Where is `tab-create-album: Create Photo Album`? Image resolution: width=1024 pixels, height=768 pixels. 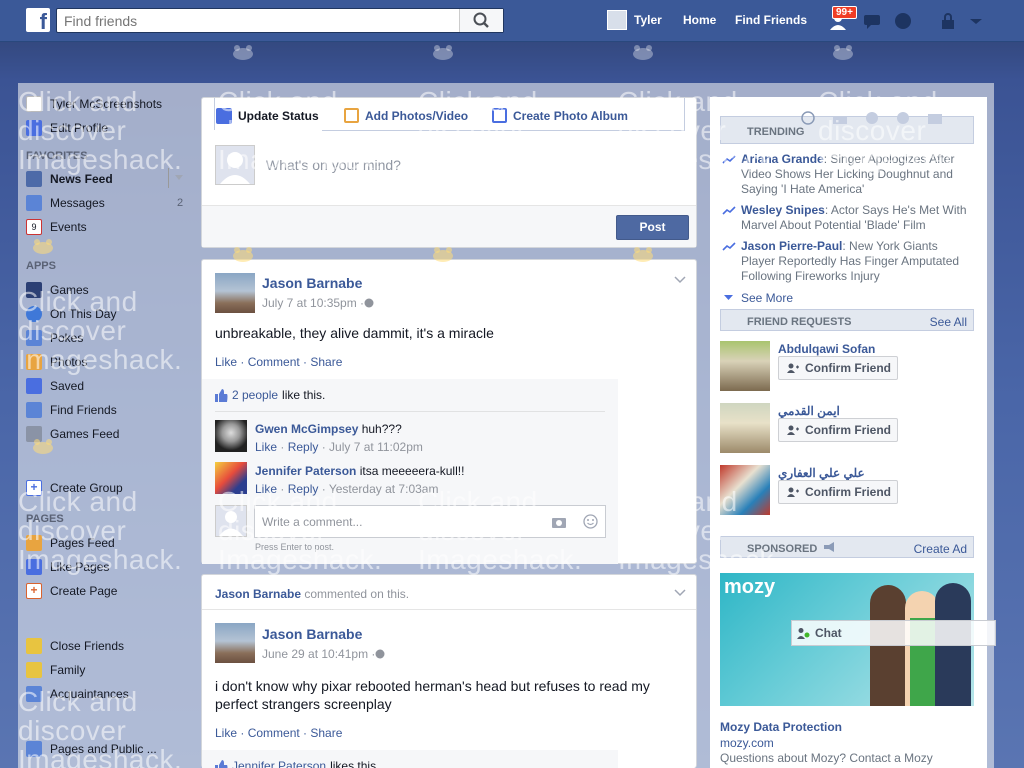
tab-create-album: Create Photo Album is located at coordinates (560, 115).